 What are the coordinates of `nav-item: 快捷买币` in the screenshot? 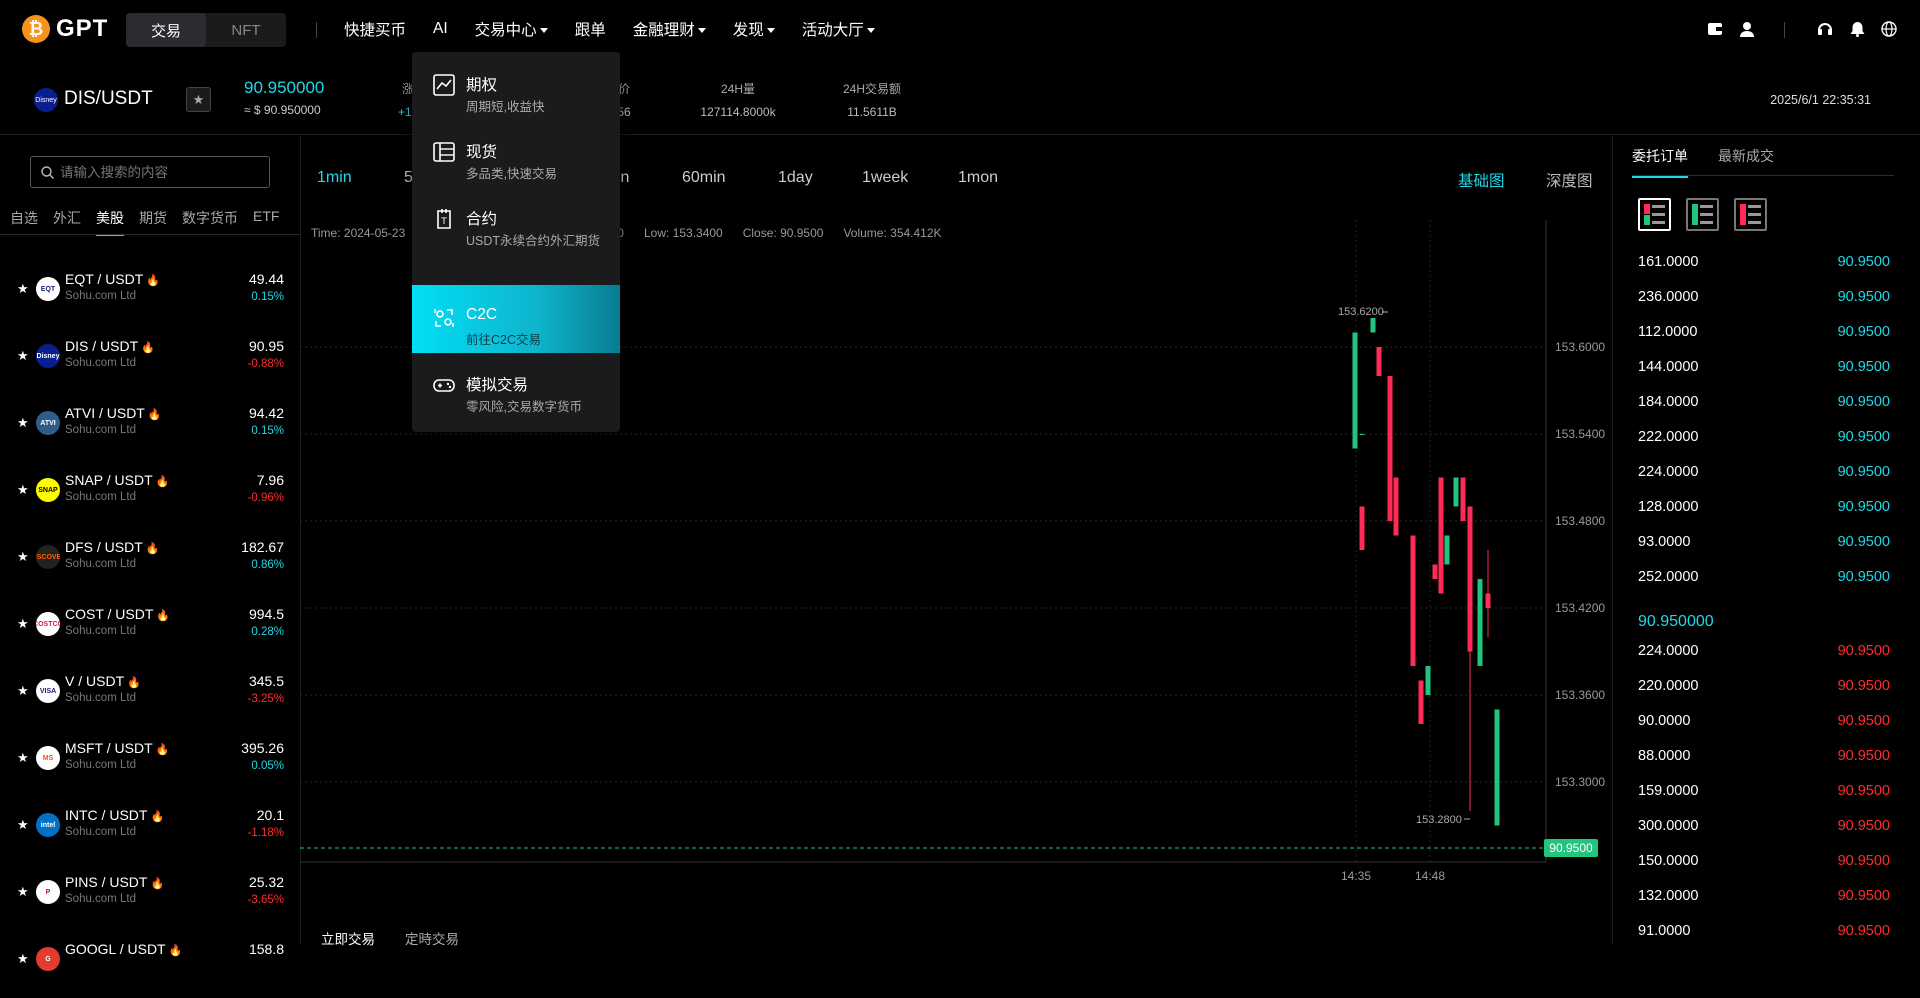 It's located at (375, 29).